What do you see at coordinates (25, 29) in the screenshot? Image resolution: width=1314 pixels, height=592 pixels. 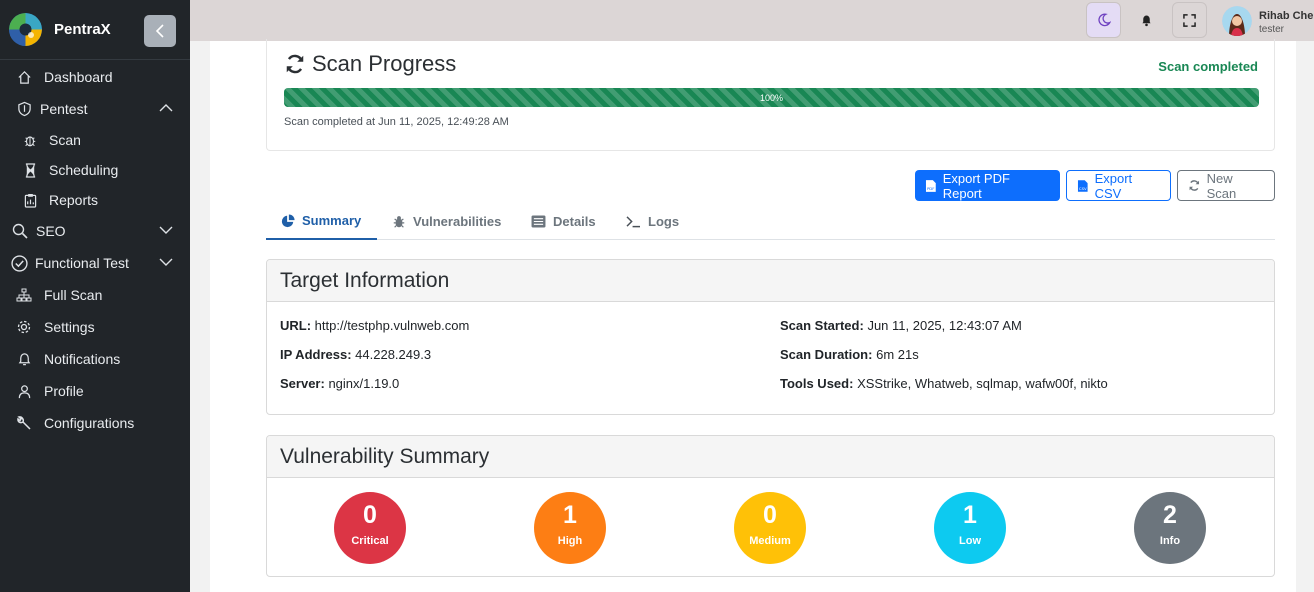 I see `logo` at bounding box center [25, 29].